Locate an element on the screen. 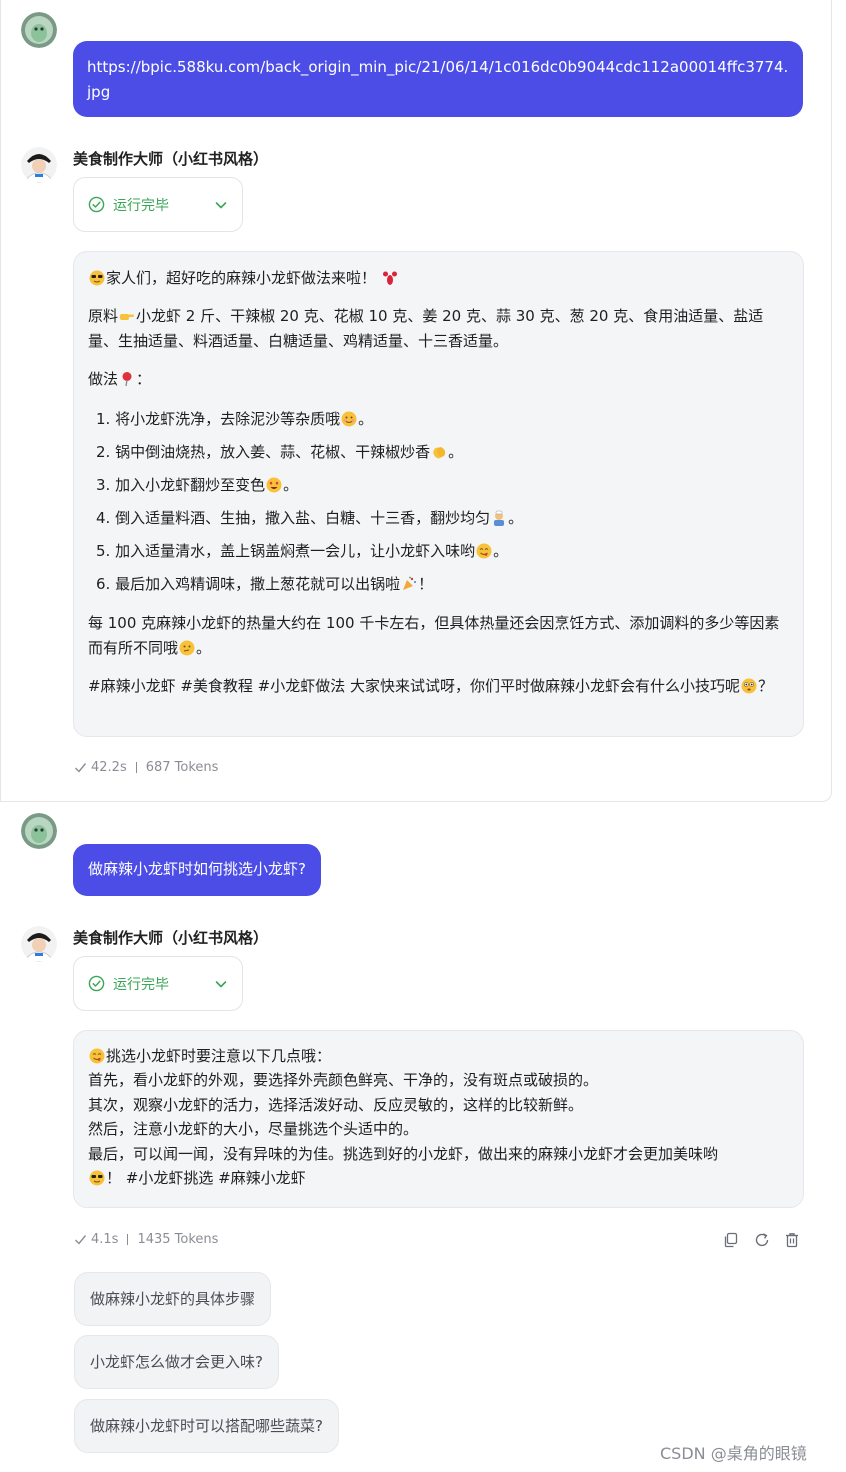  step-item: 5. 加入适量清水，盖上锅盖焖煮一会儿，让小龙虾入味哟。 is located at coordinates (302, 551).